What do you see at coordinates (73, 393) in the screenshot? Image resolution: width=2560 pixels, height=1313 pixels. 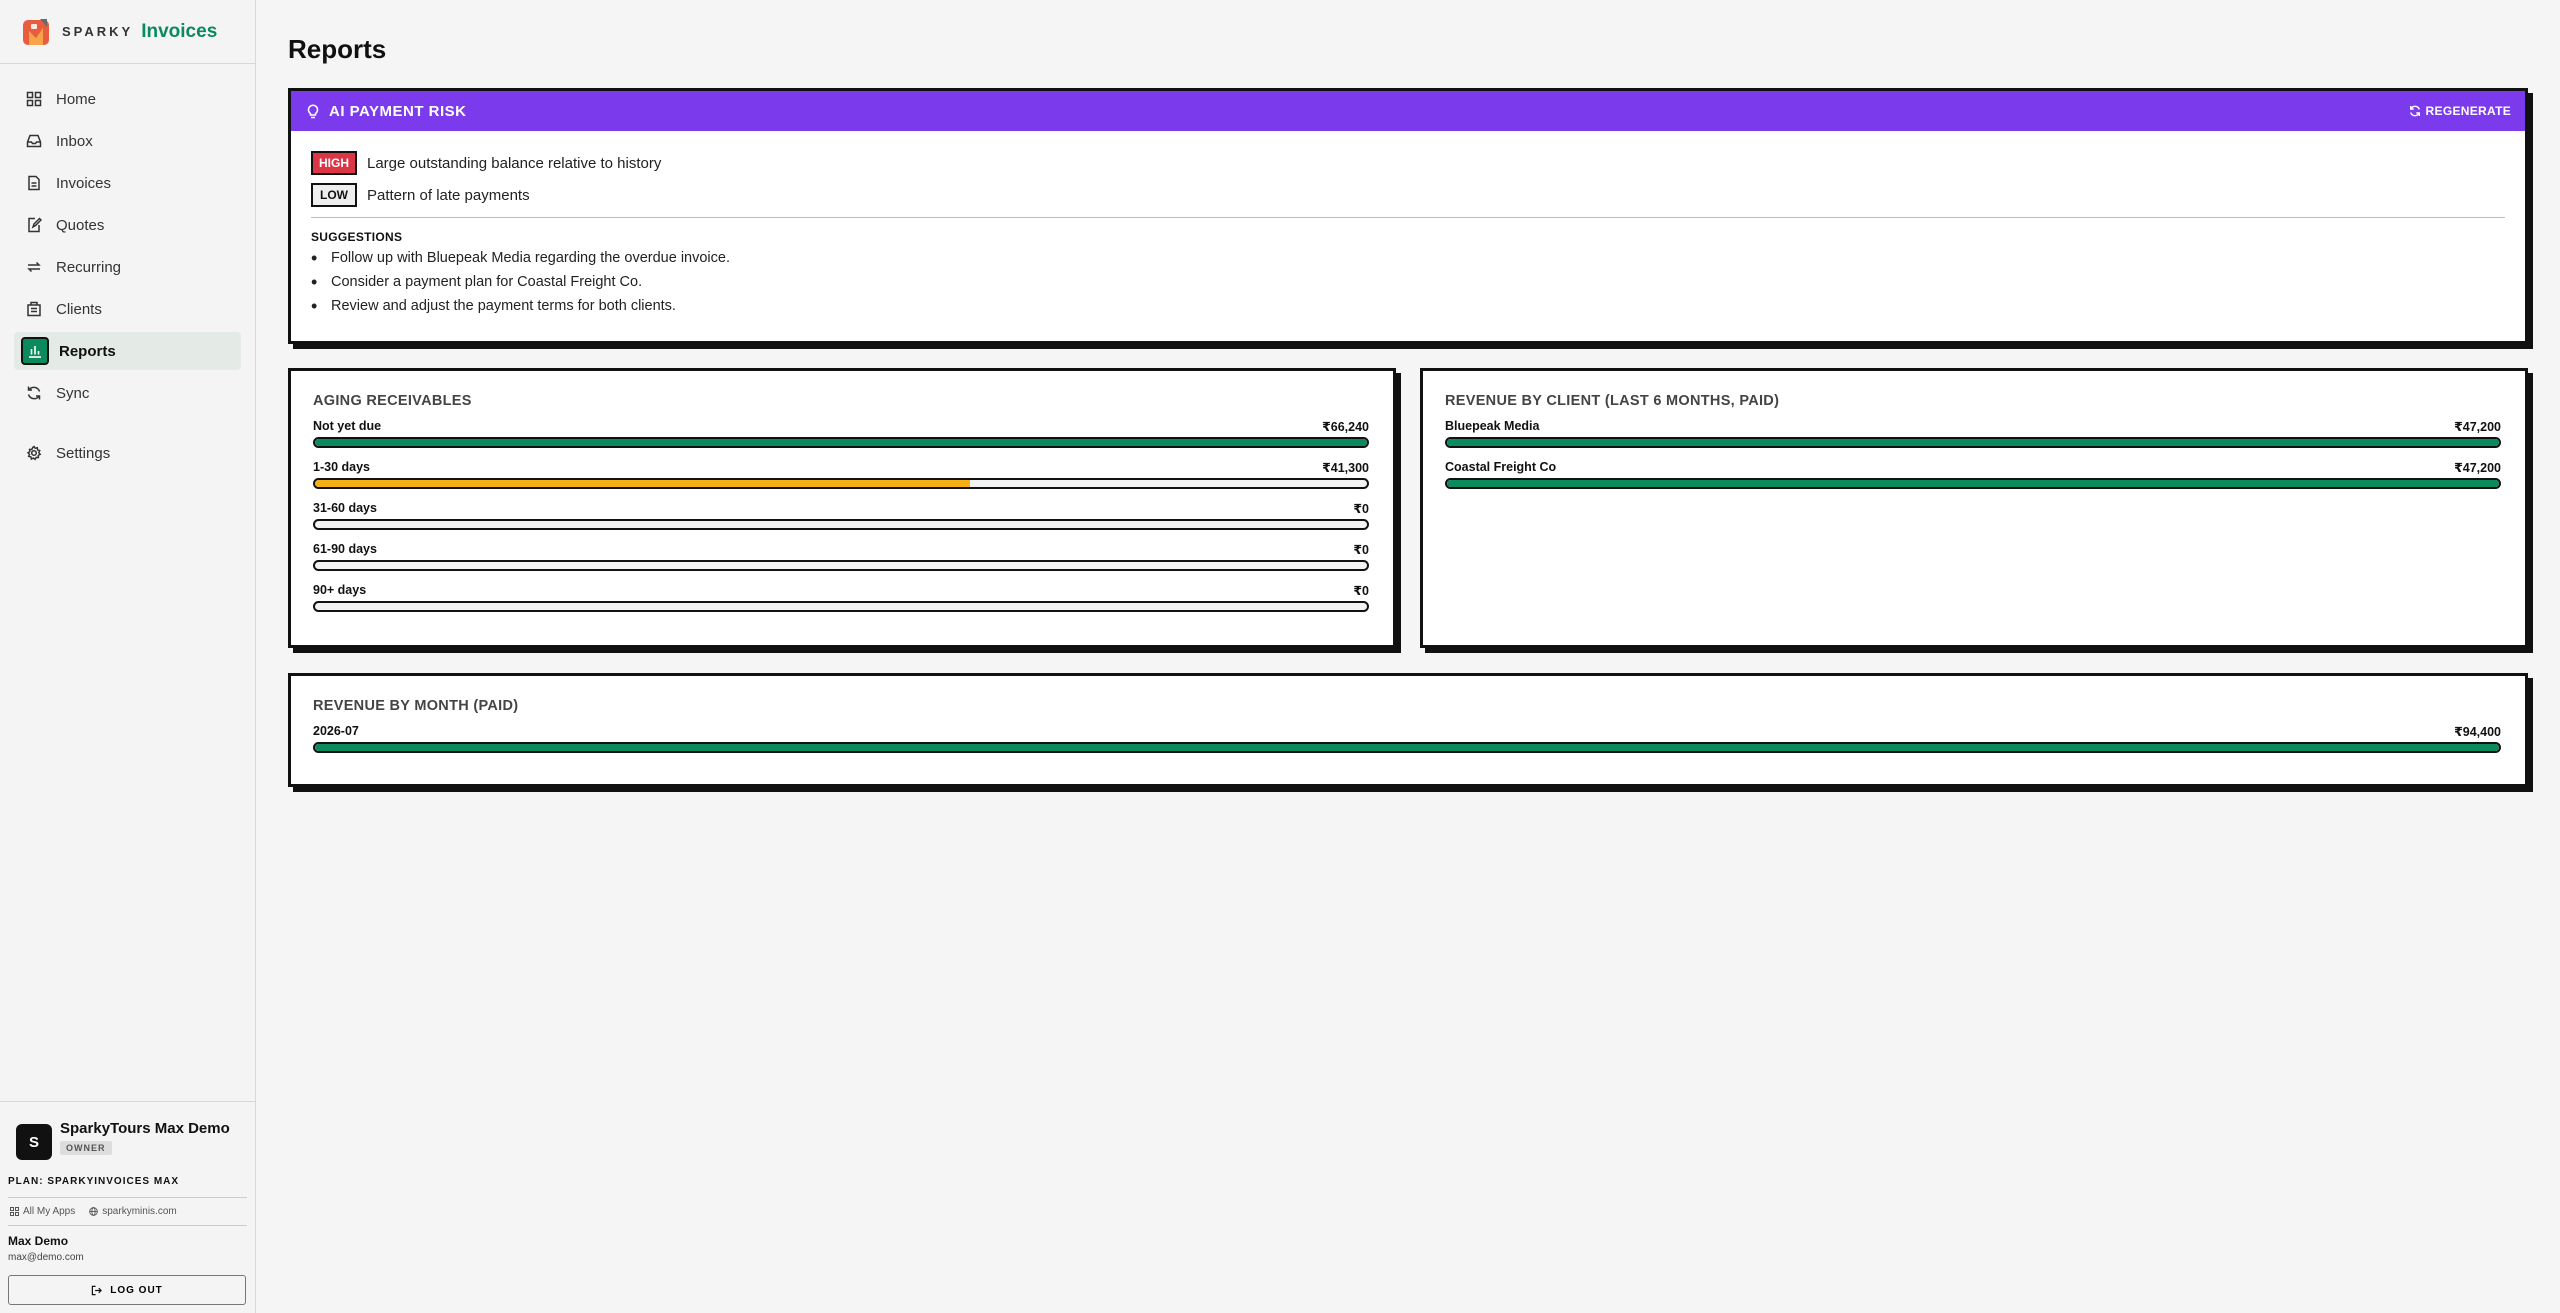 I see `nav-label: Sync` at bounding box center [73, 393].